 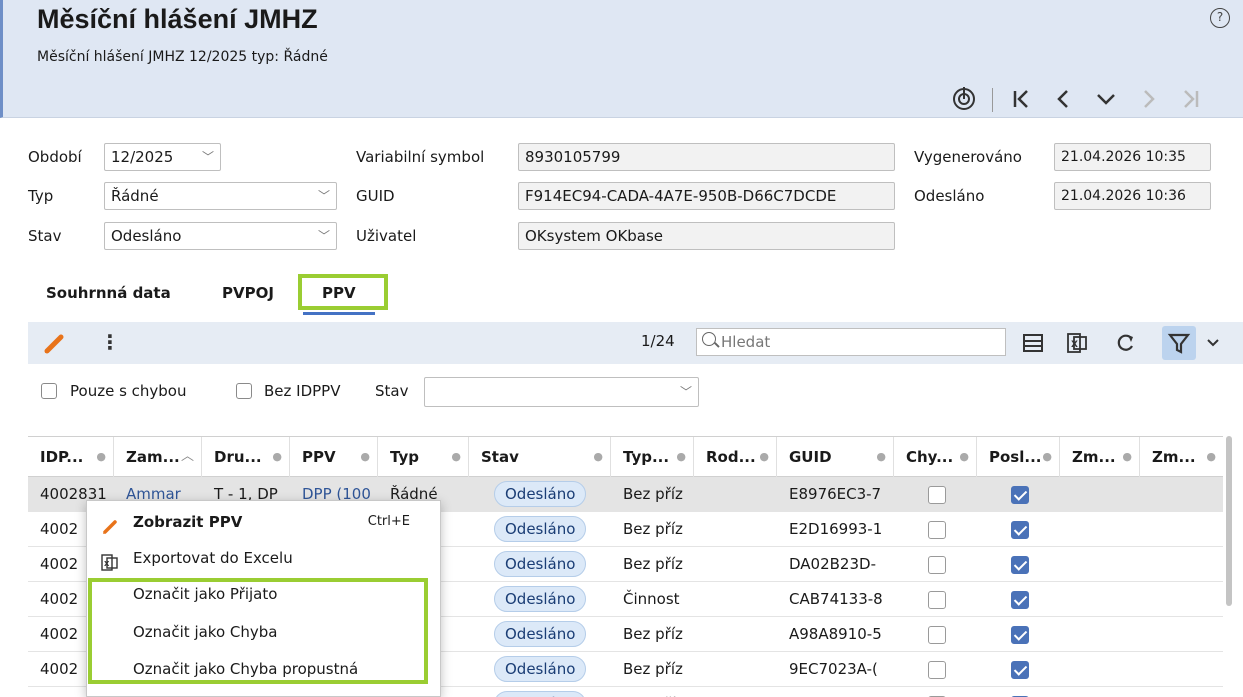 What do you see at coordinates (635, 343) in the screenshot?
I see `grid-toolbar: ⋮ 1/24 Hledat X` at bounding box center [635, 343].